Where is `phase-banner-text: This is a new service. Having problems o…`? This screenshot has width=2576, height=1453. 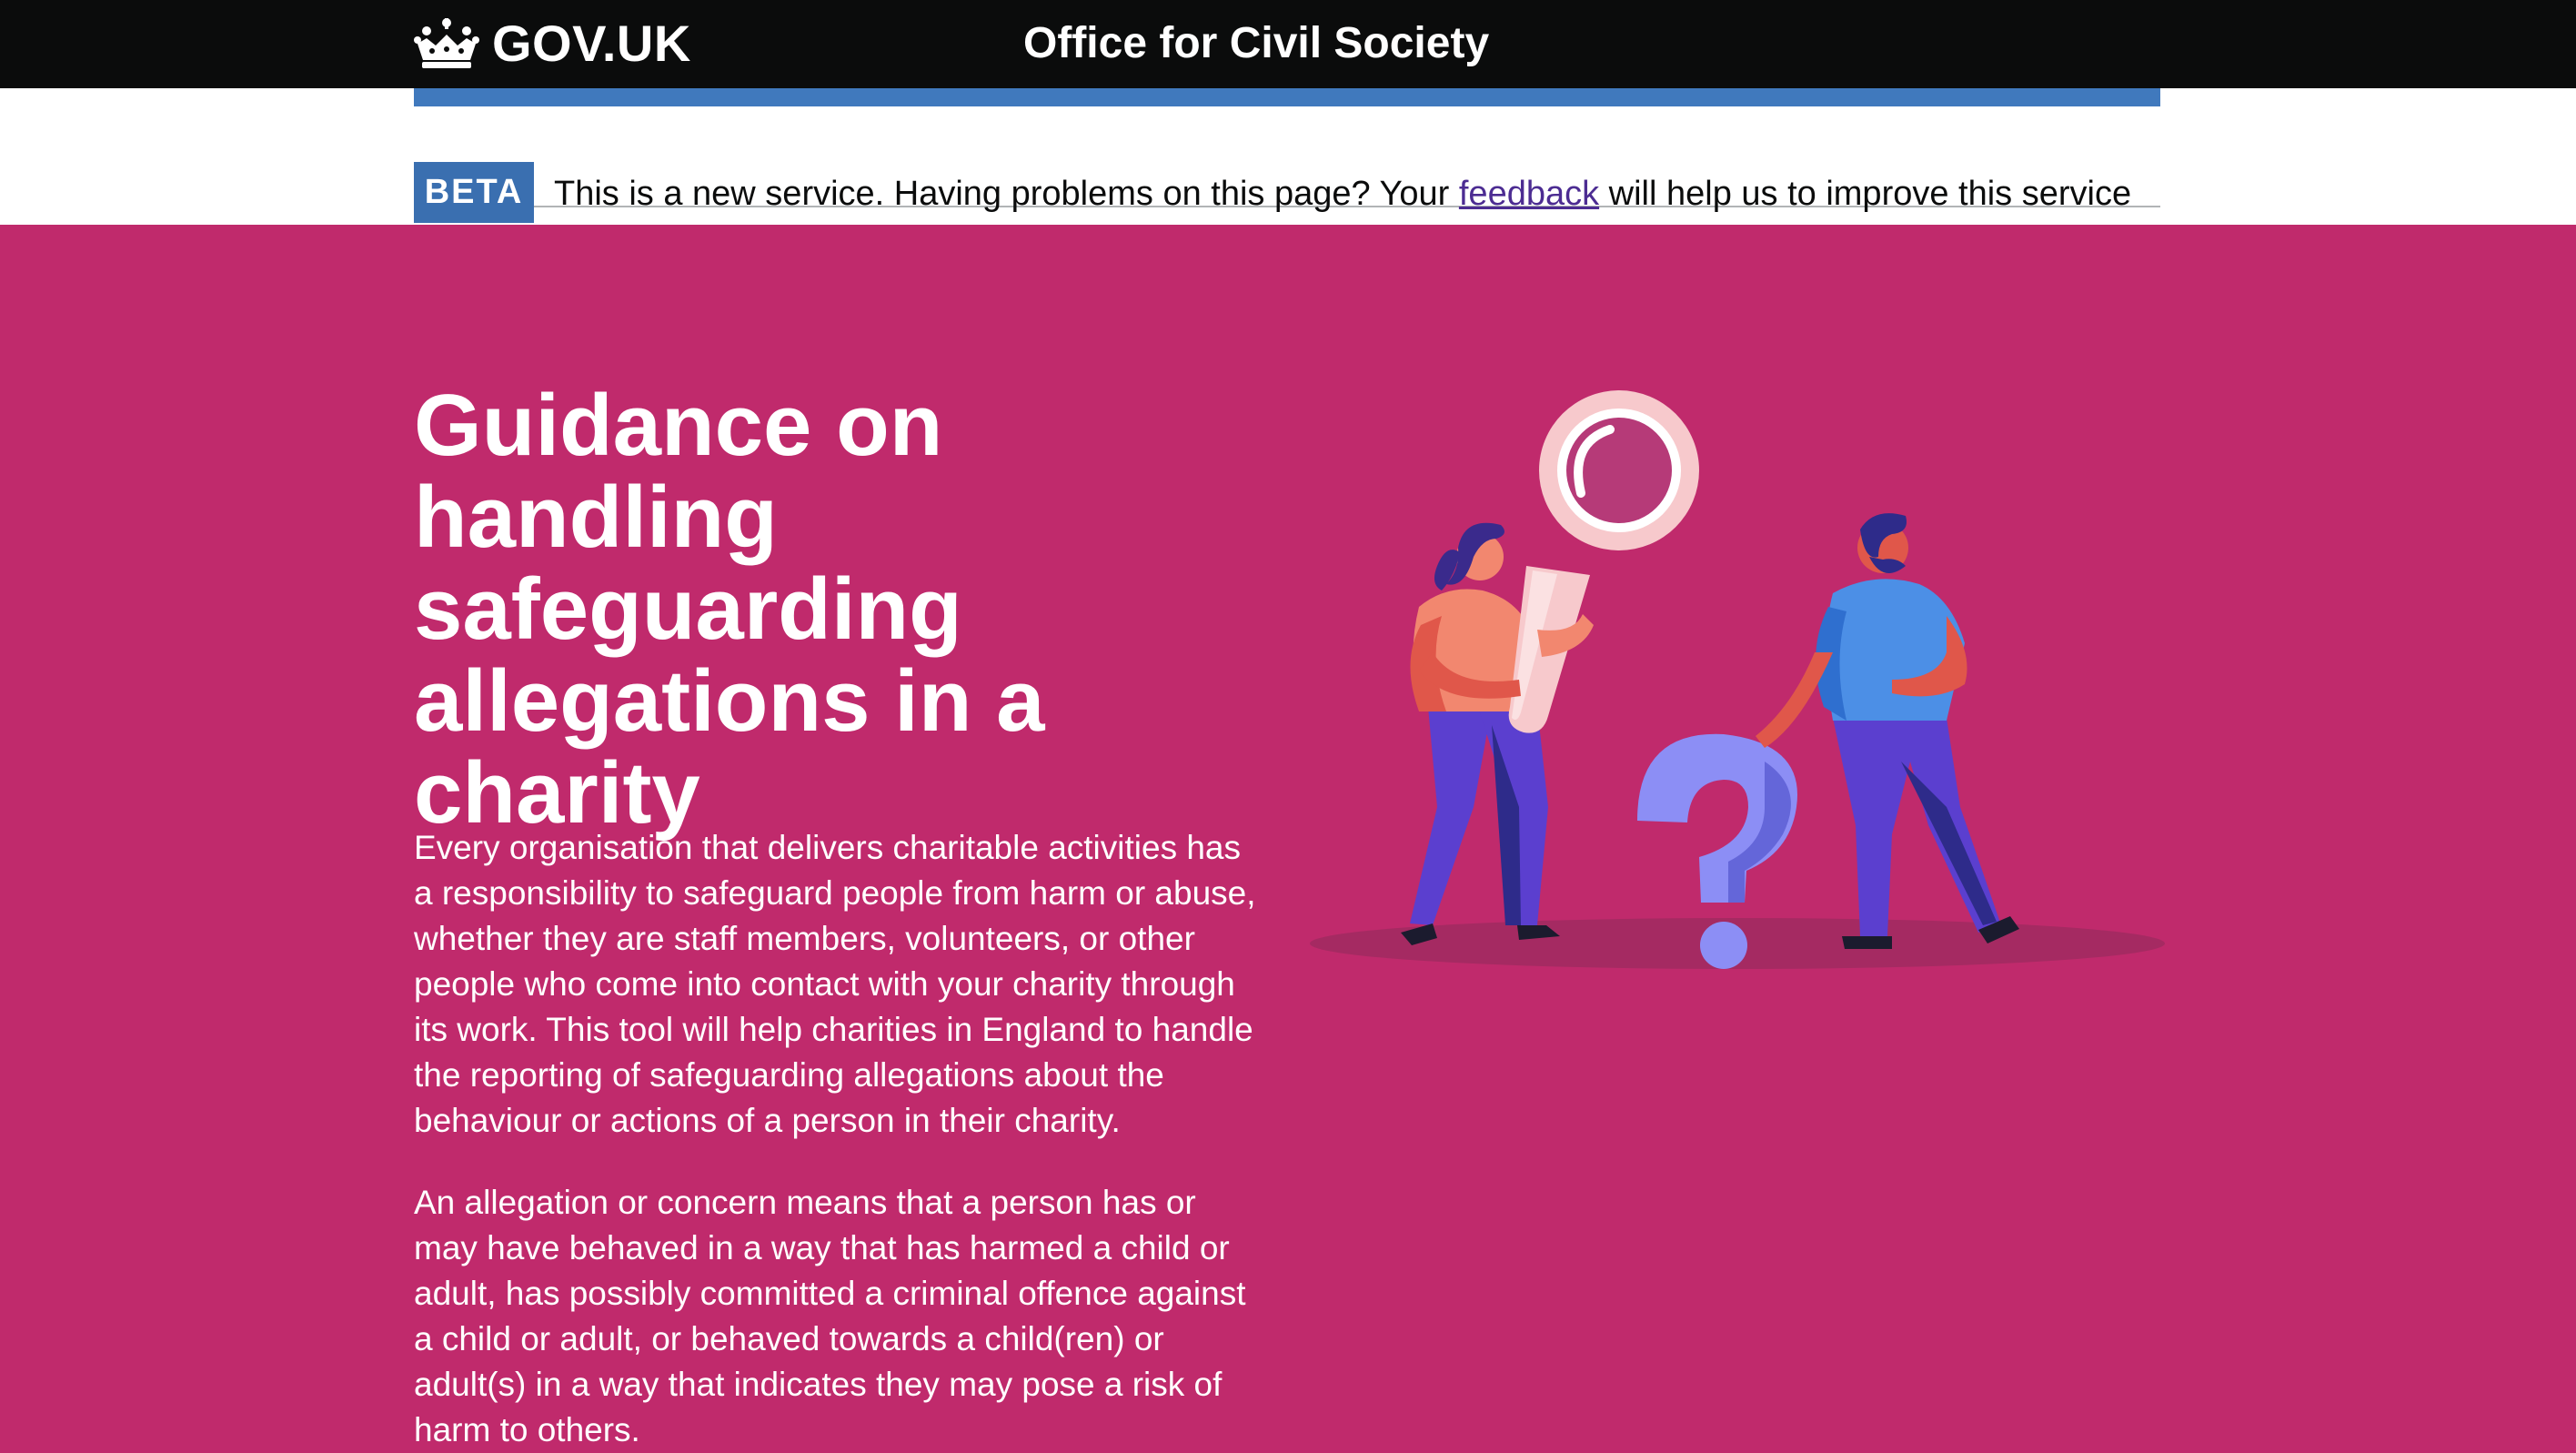 phase-banner-text: This is a new service. Having problems o… is located at coordinates (1342, 193).